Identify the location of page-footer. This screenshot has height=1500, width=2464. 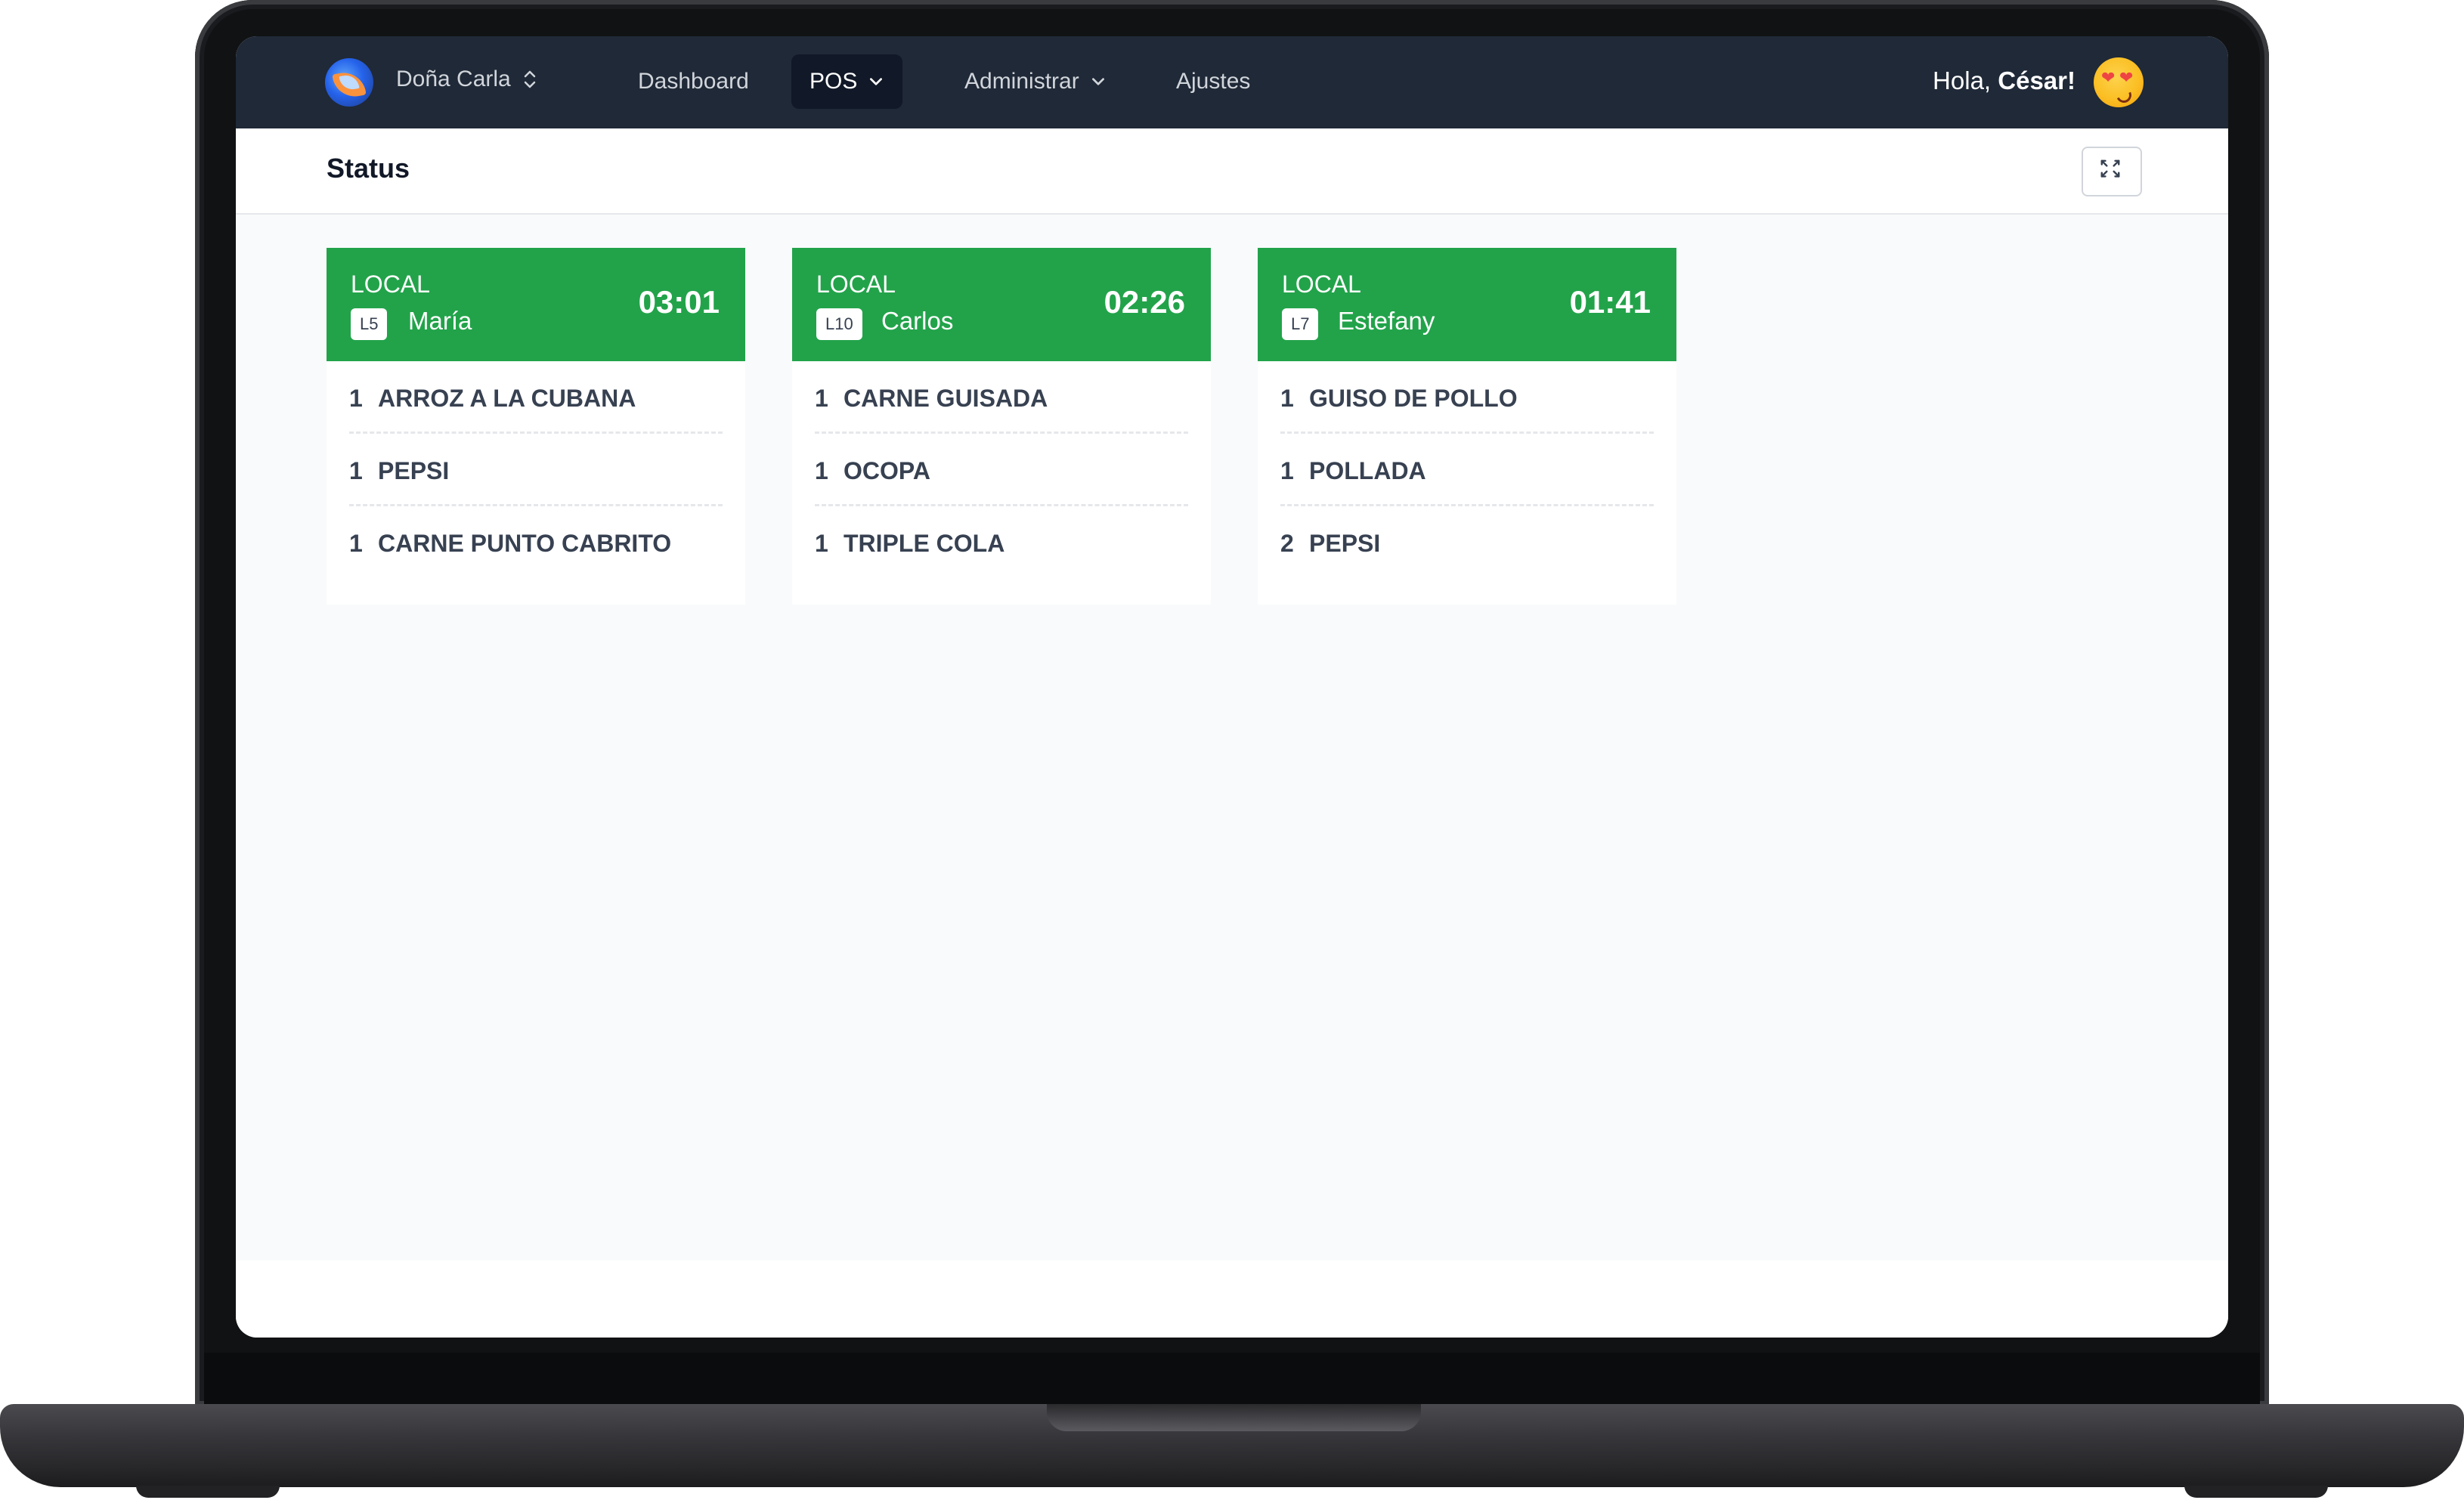
(1232, 1299).